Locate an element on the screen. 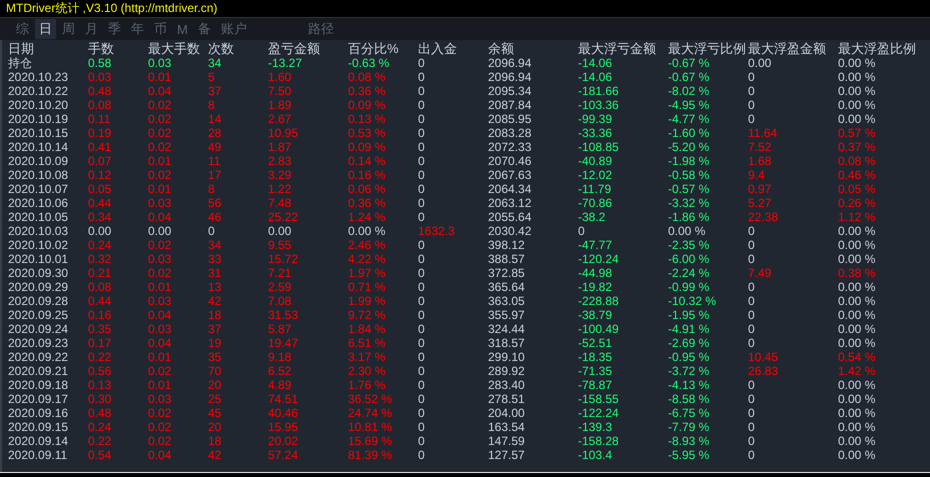 The width and height of the screenshot is (930, 477). table-cell-text: 24.74 % is located at coordinates (371, 413).